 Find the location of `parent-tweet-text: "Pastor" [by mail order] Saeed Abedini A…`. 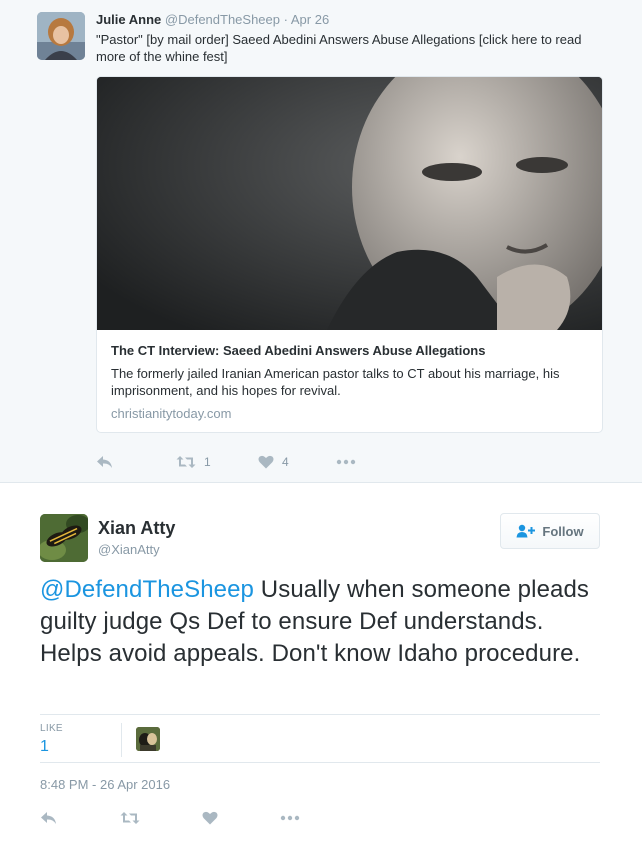

parent-tweet-text: "Pastor" [by mail order] Saeed Abedini A… is located at coordinates (339, 48).